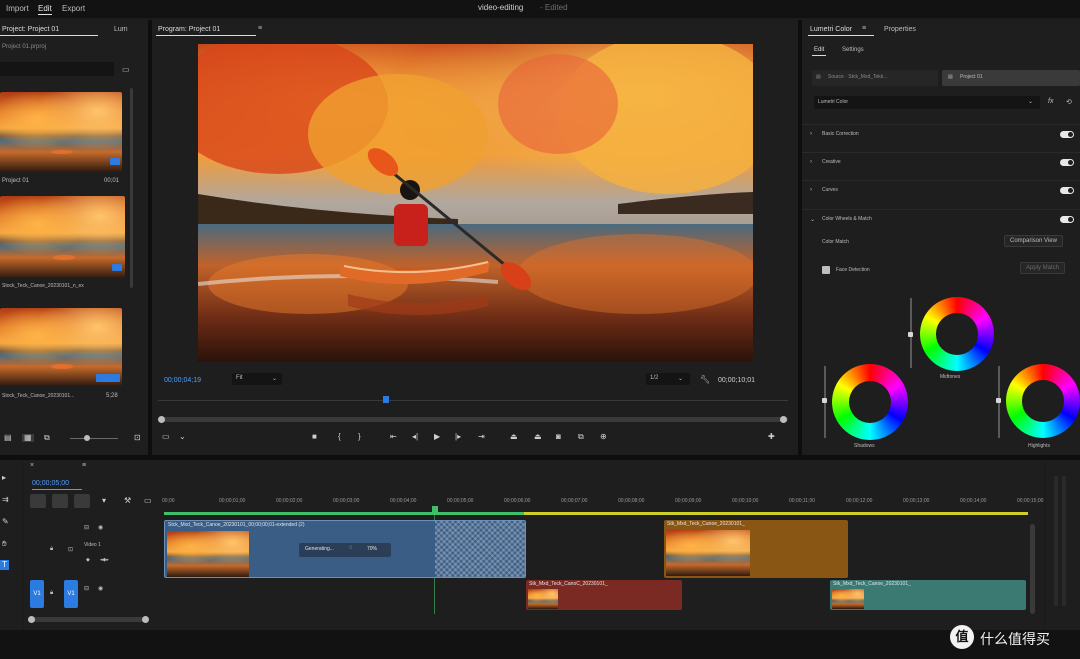  I want to click on wrench-icon: ⚒, so click(127, 501).